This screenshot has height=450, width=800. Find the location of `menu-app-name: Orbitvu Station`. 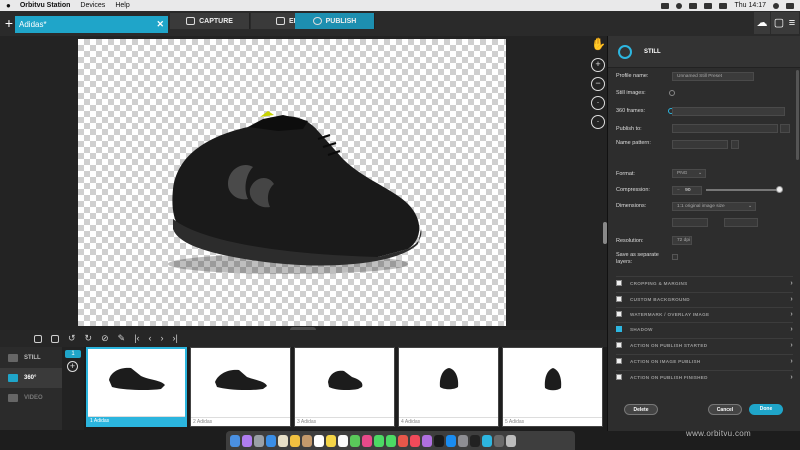

menu-app-name: Orbitvu Station is located at coordinates (45, 5).